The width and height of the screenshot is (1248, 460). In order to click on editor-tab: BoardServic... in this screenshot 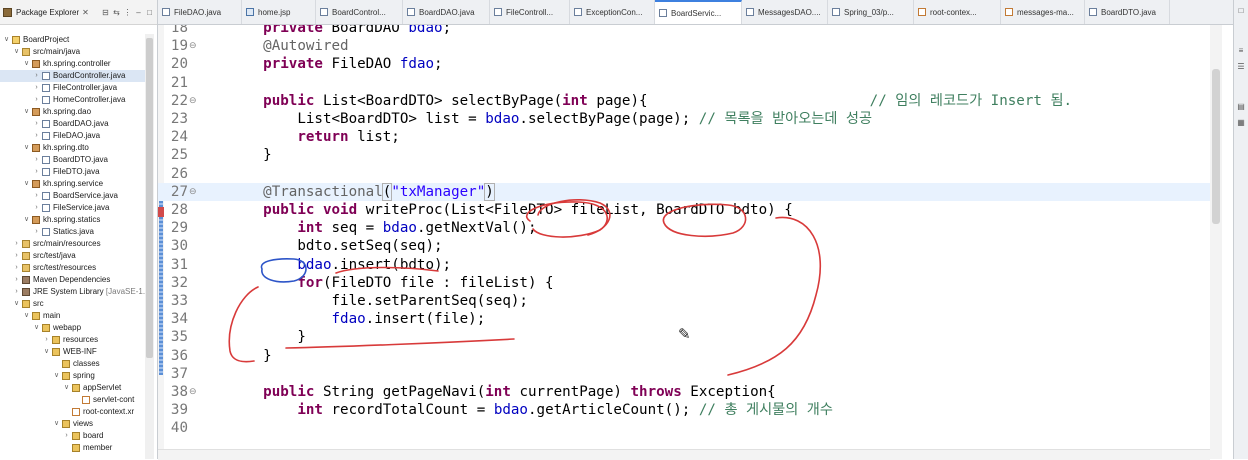, I will do `click(698, 12)`.